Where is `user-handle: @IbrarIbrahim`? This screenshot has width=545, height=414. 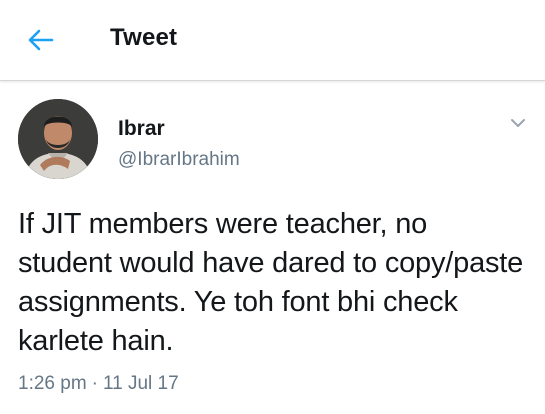
user-handle: @IbrarIbrahim is located at coordinates (179, 160).